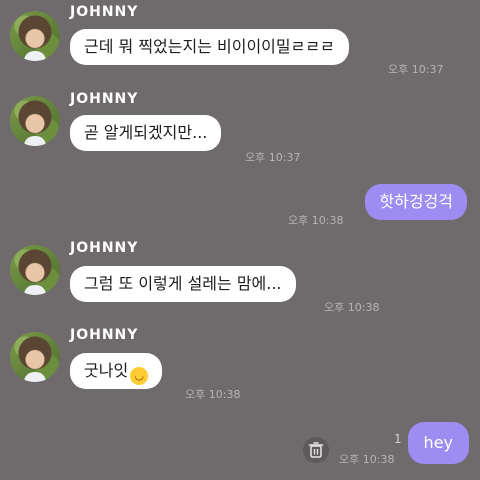 This screenshot has height=480, width=480. Describe the element at coordinates (106, 370) in the screenshot. I see `message-text: 굿나잇` at that location.